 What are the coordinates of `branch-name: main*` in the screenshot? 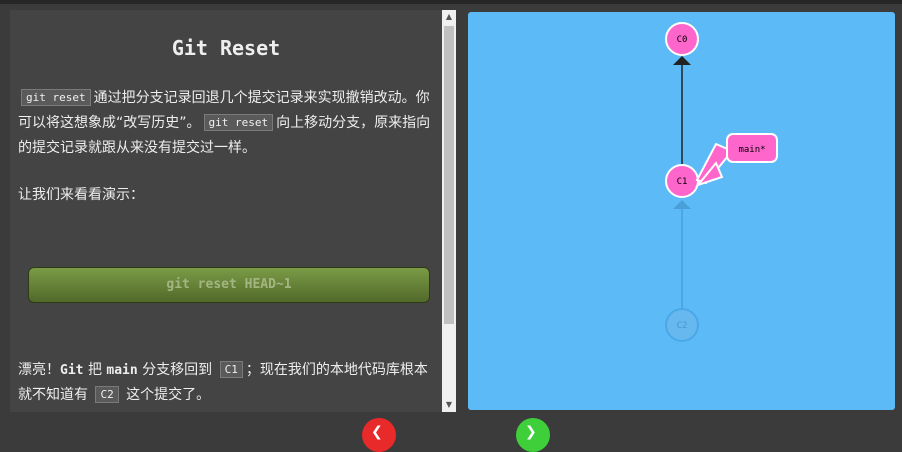 It's located at (751, 150).